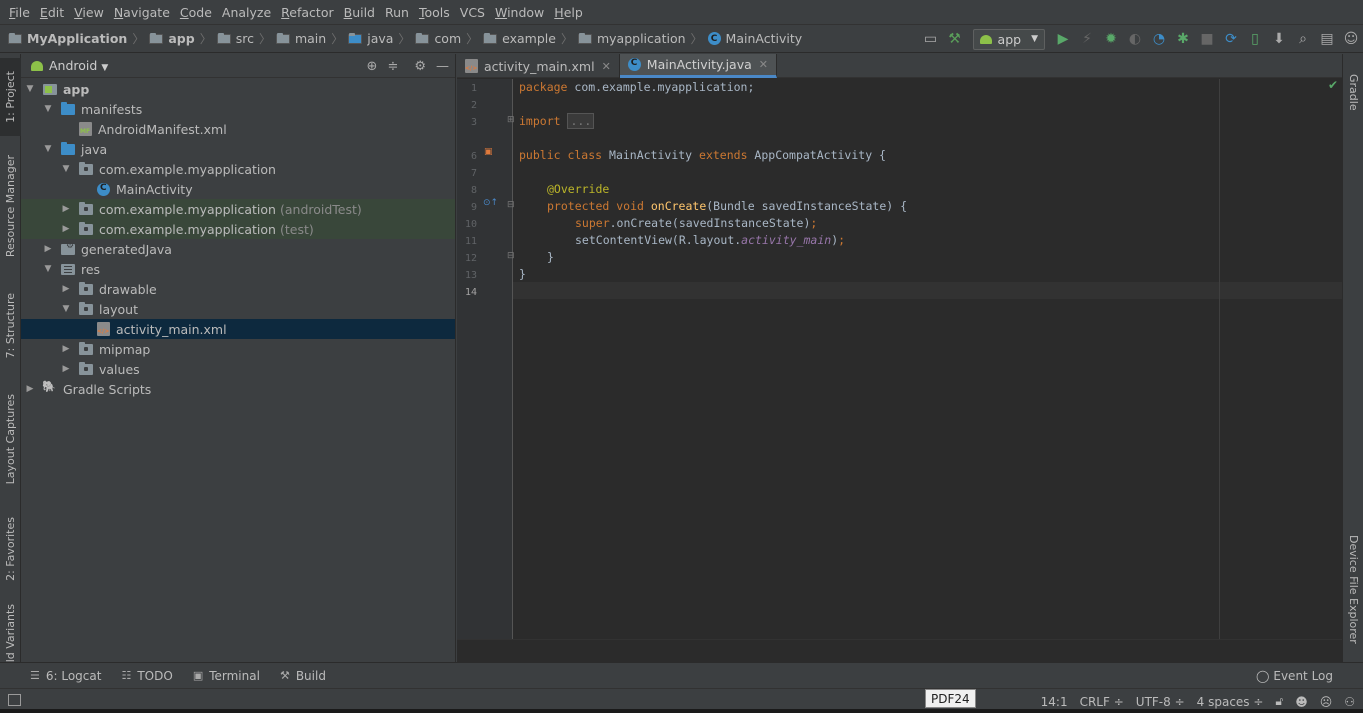 Image resolution: width=1363 pixels, height=713 pixels. I want to click on menu-view: View, so click(89, 12).